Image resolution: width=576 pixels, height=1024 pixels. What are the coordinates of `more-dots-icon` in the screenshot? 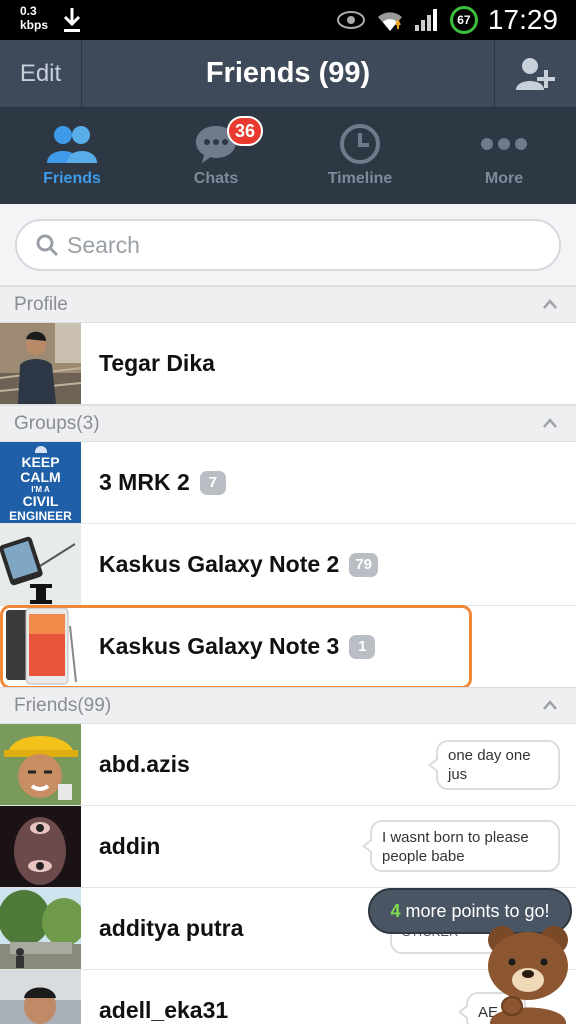 It's located at (504, 144).